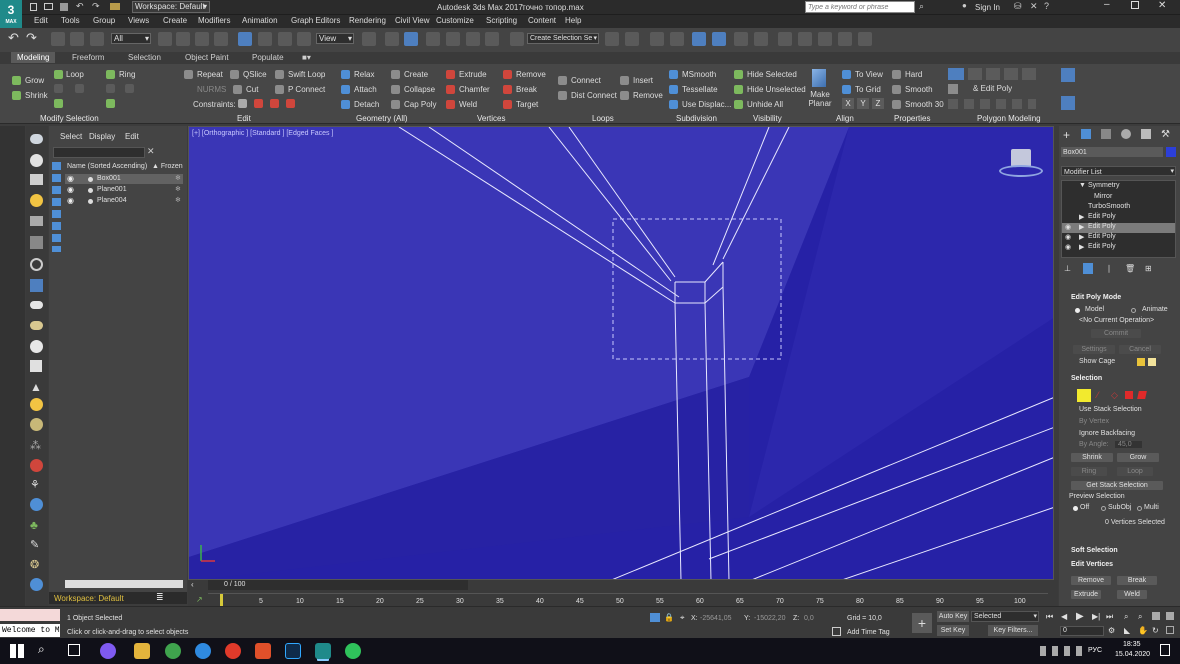 This screenshot has width=1180, height=664. Describe the element at coordinates (36, 424) in the screenshot. I see `cylinder-icon` at that location.